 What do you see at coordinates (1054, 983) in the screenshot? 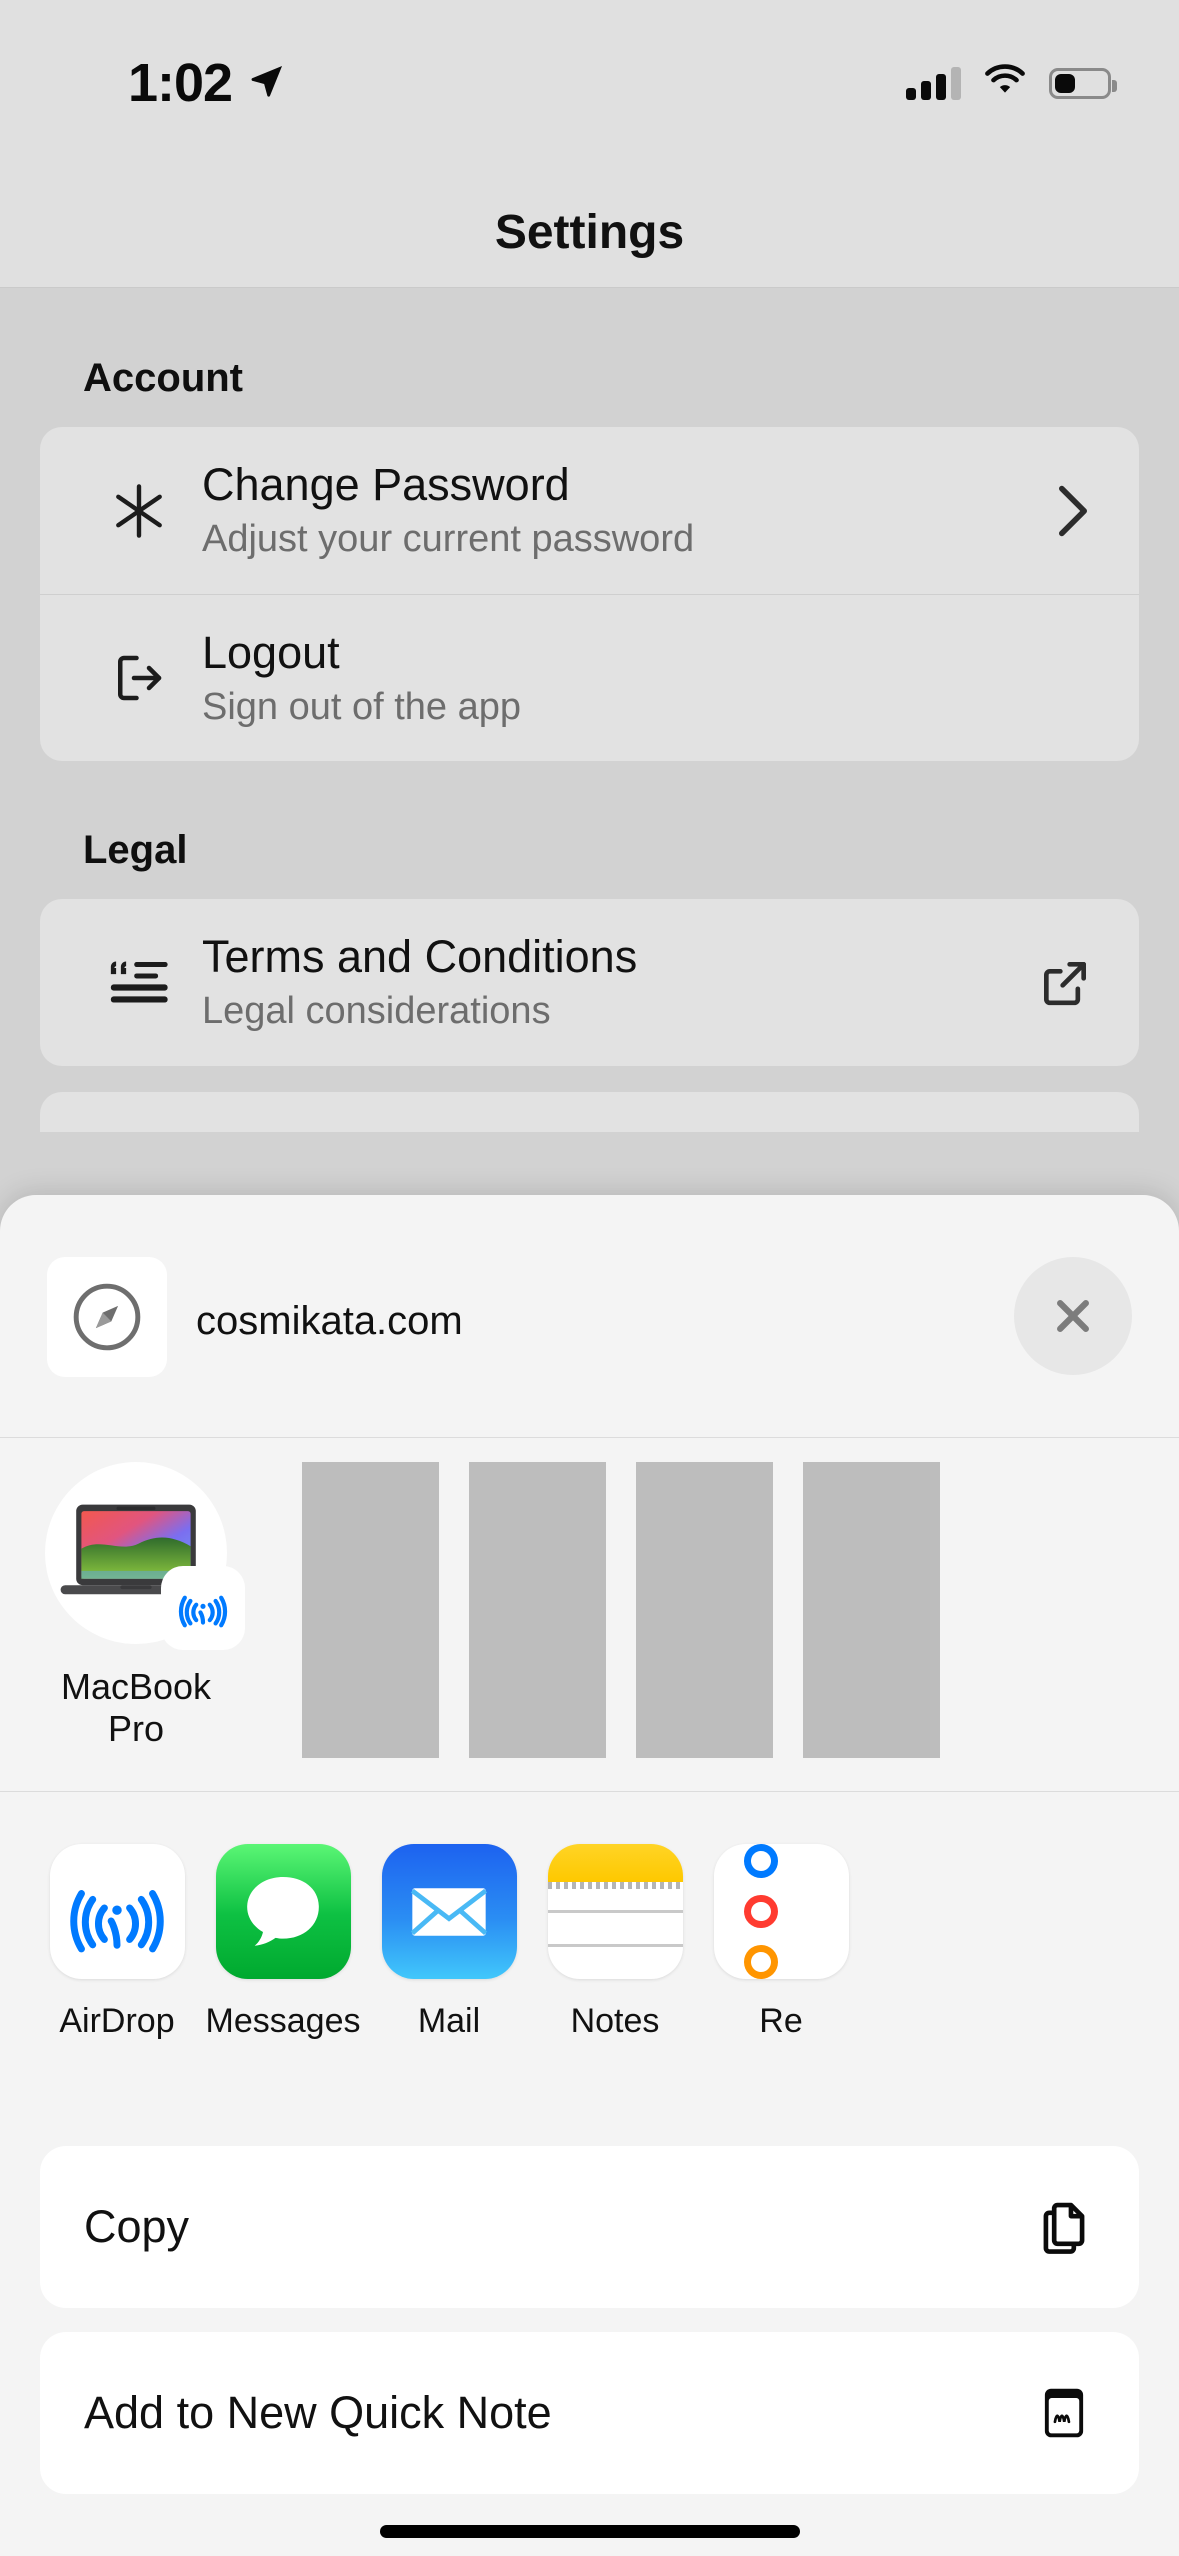
I see `external-link-icon` at bounding box center [1054, 983].